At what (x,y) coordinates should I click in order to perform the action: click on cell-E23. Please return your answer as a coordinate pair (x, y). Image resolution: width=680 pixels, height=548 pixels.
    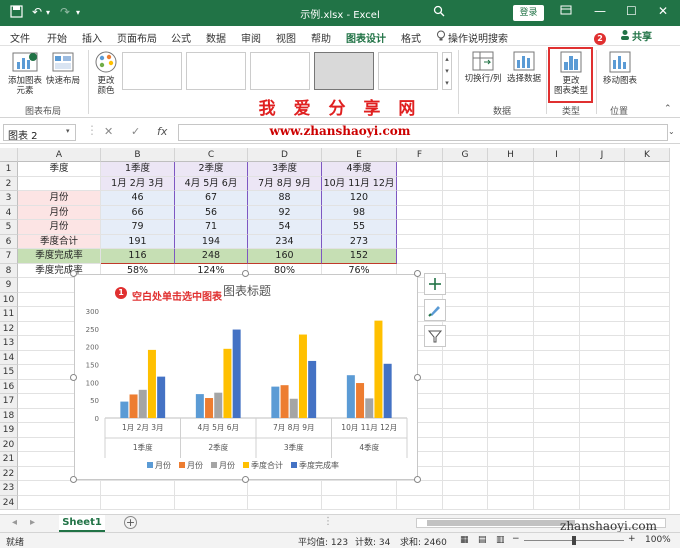
    Looking at the image, I should click on (359, 488).